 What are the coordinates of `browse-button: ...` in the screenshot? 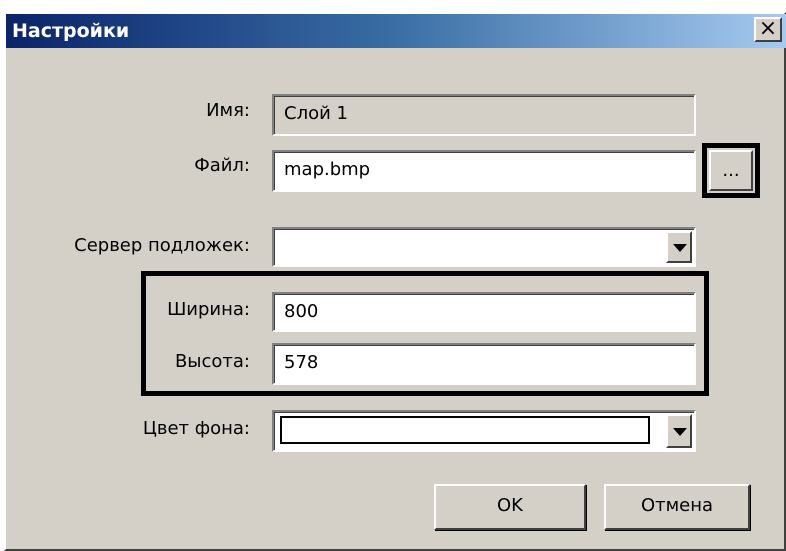 It's located at (731, 170).